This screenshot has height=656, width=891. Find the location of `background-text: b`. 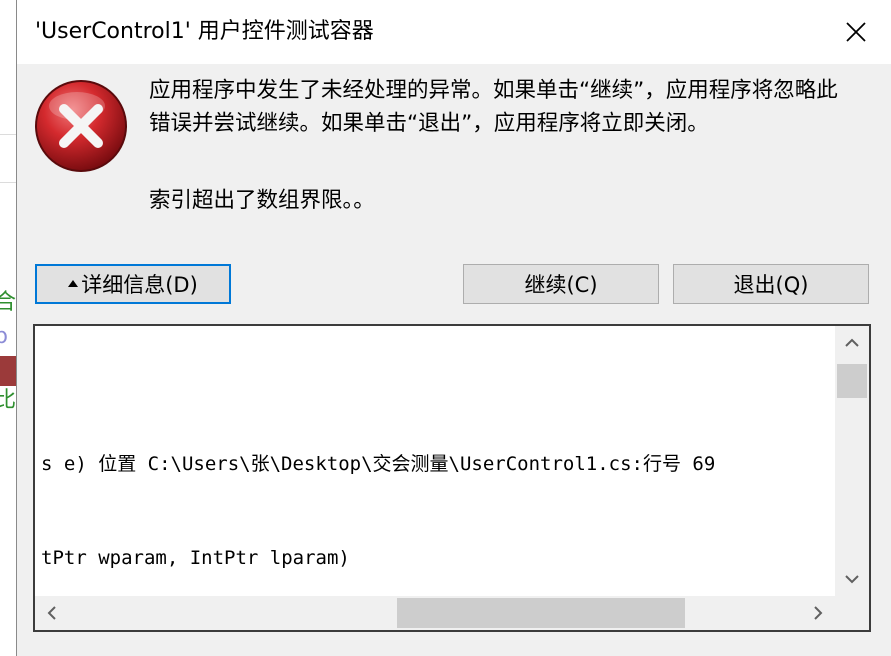

background-text: b is located at coordinates (4, 336).